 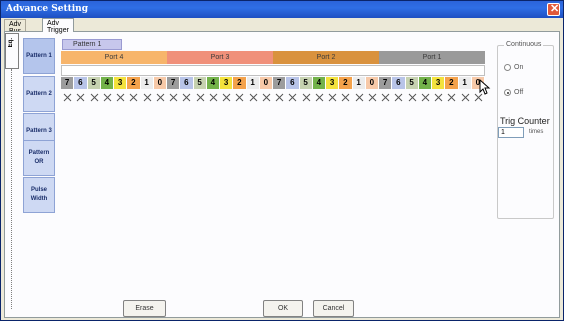 I want to click on pattern-1-button: Pattern 1, so click(x=39, y=56).